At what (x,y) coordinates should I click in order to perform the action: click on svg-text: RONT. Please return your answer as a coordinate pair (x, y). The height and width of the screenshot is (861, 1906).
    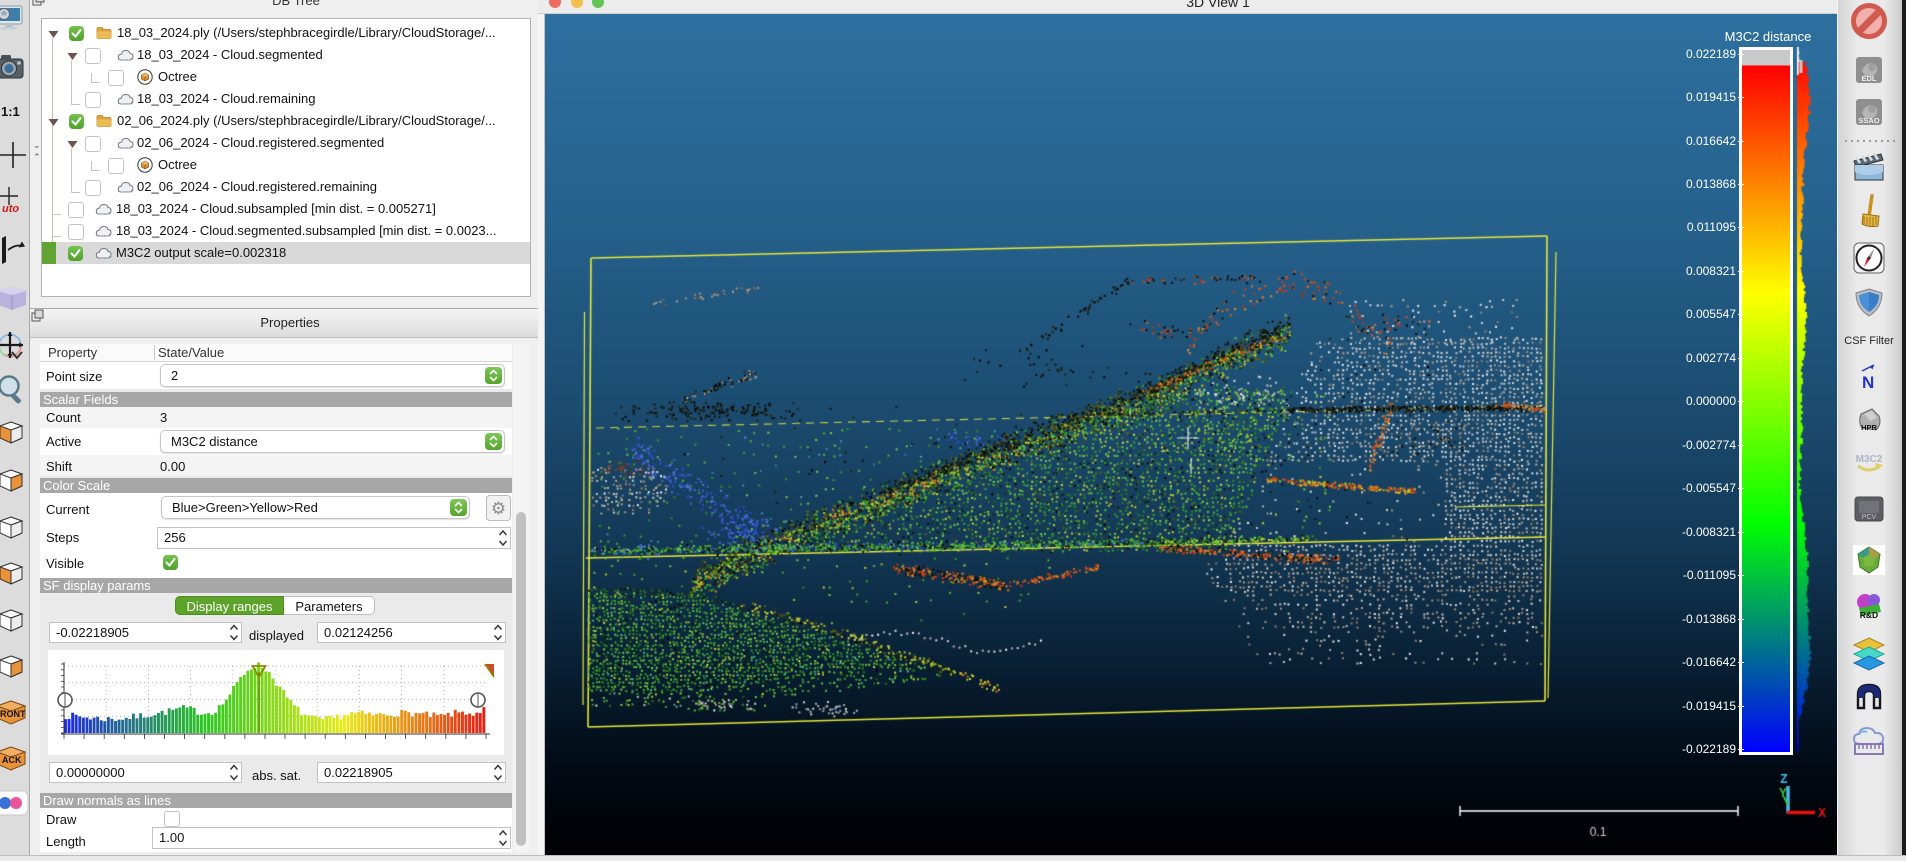
    Looking at the image, I should click on (13, 714).